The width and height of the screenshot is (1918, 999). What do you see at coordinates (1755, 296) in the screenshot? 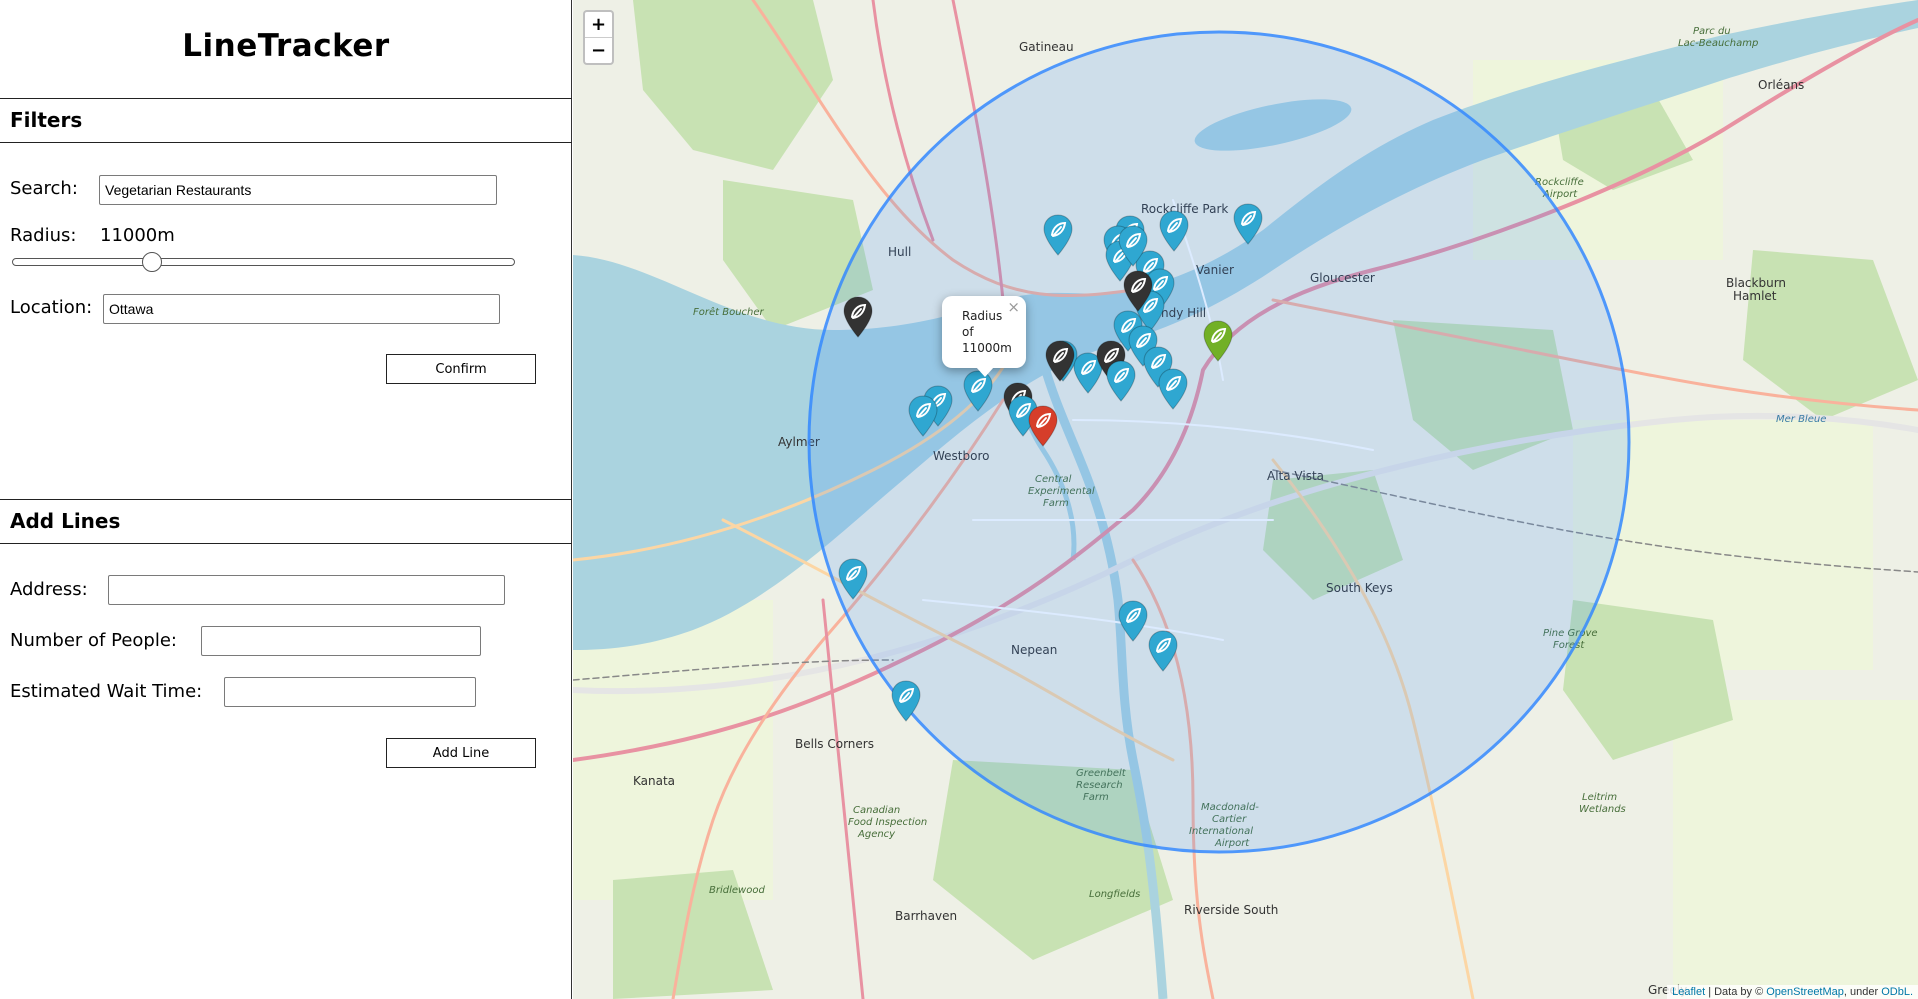
I see `svg-text: Hamlet` at bounding box center [1755, 296].